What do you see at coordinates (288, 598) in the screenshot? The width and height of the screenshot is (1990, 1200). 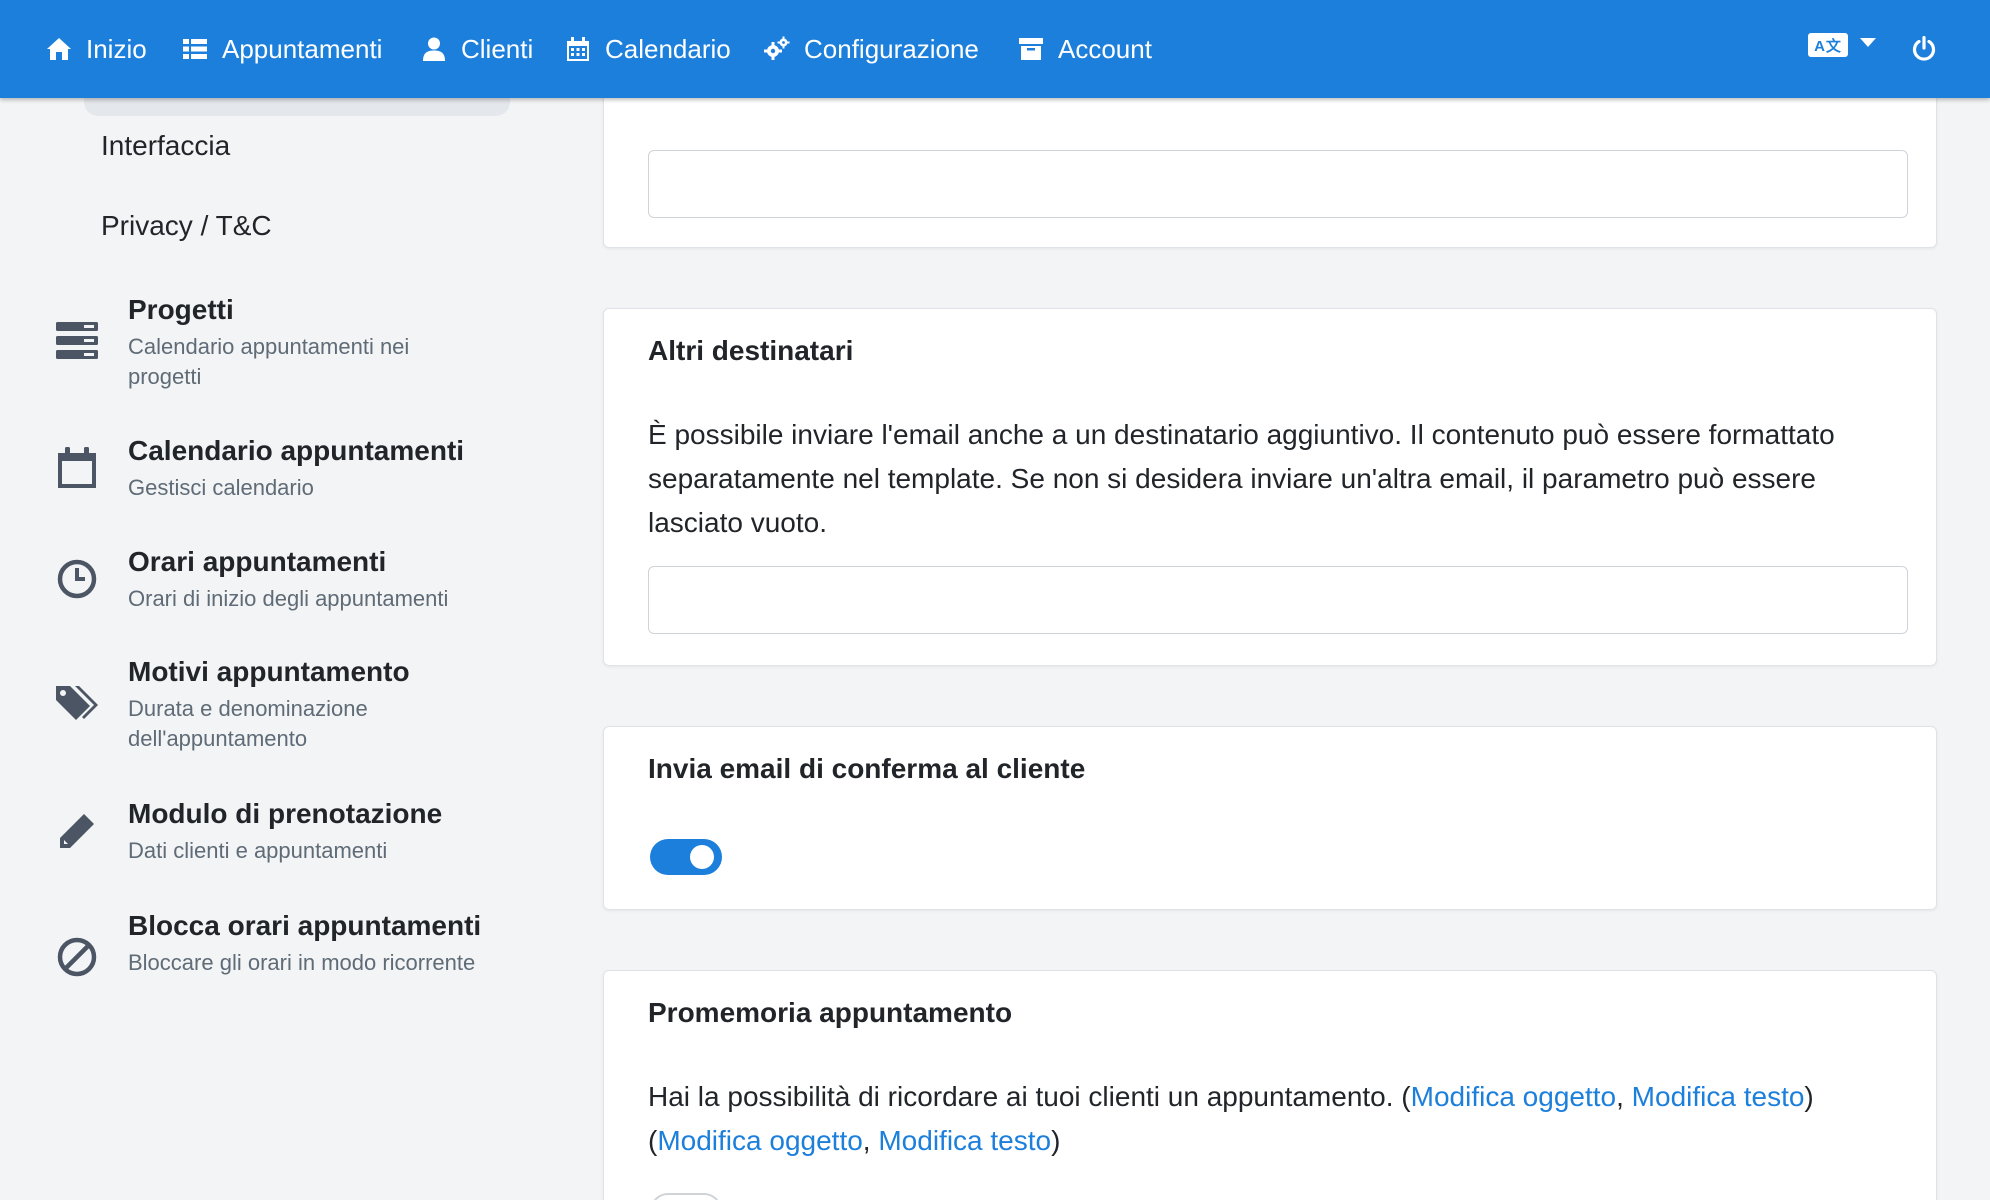 I see `sidebar-item-subtitle: Orari di inizio degli appuntamenti` at bounding box center [288, 598].